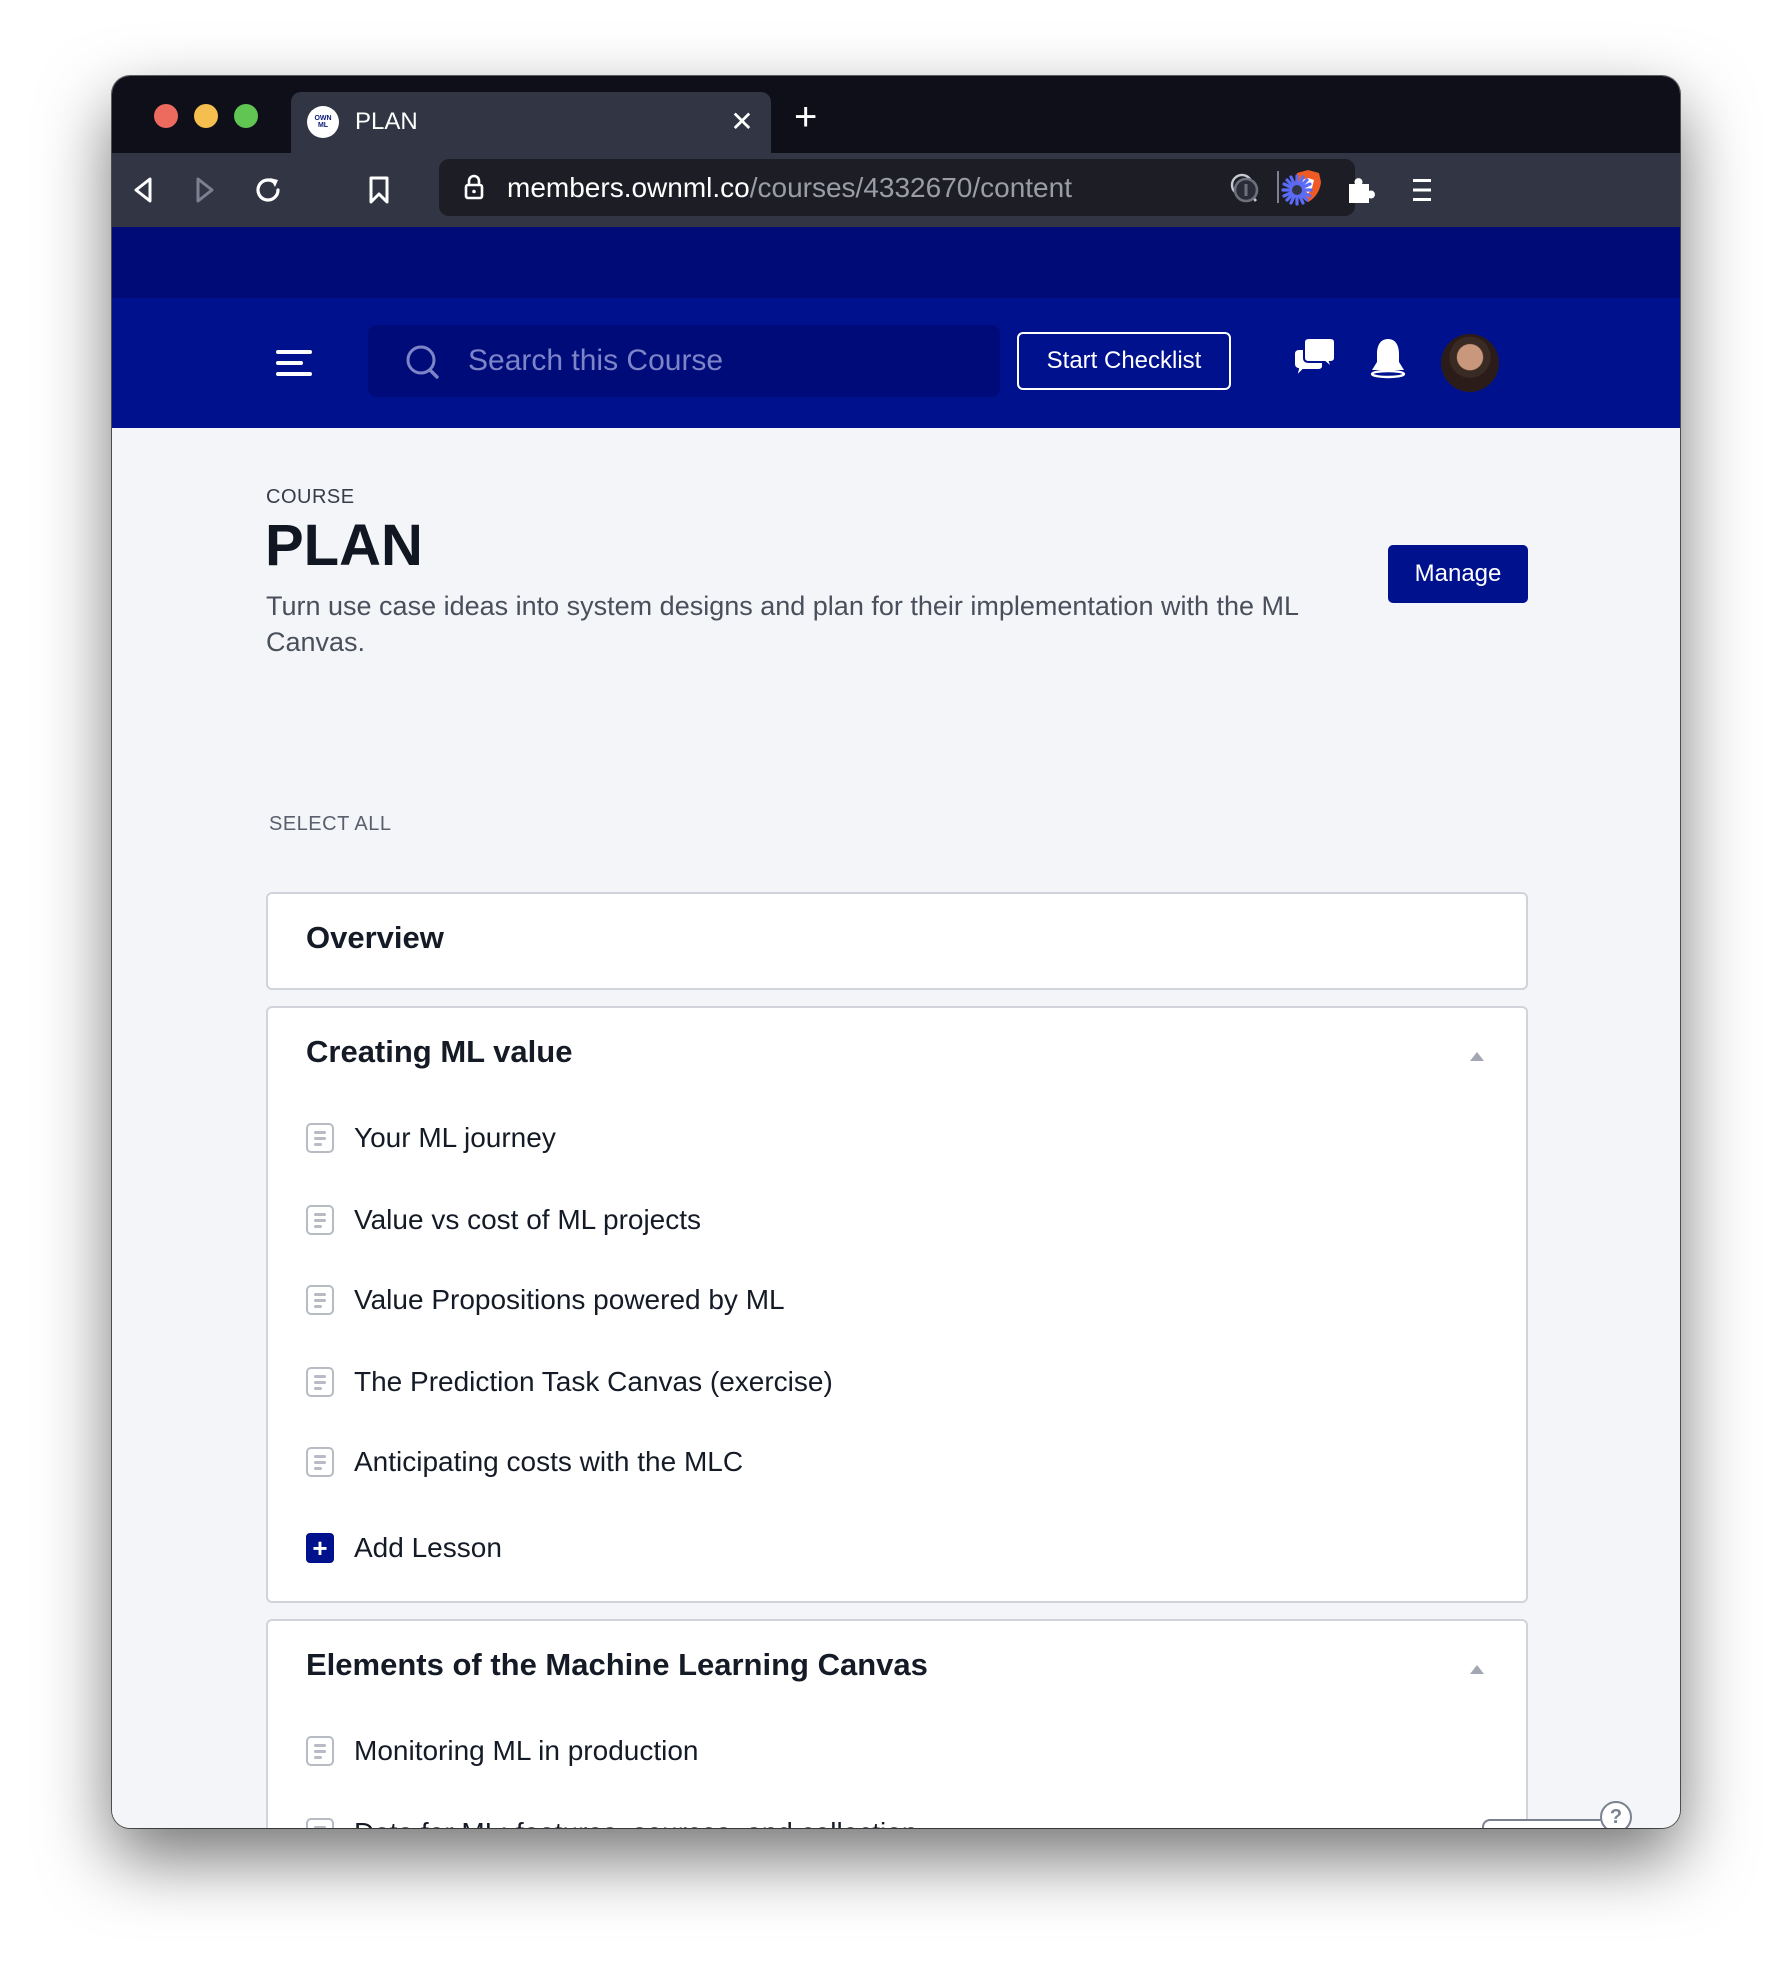 This screenshot has height=1974, width=1790. Describe the element at coordinates (742, 122) in the screenshot. I see `tab-close-icon: ✕` at that location.